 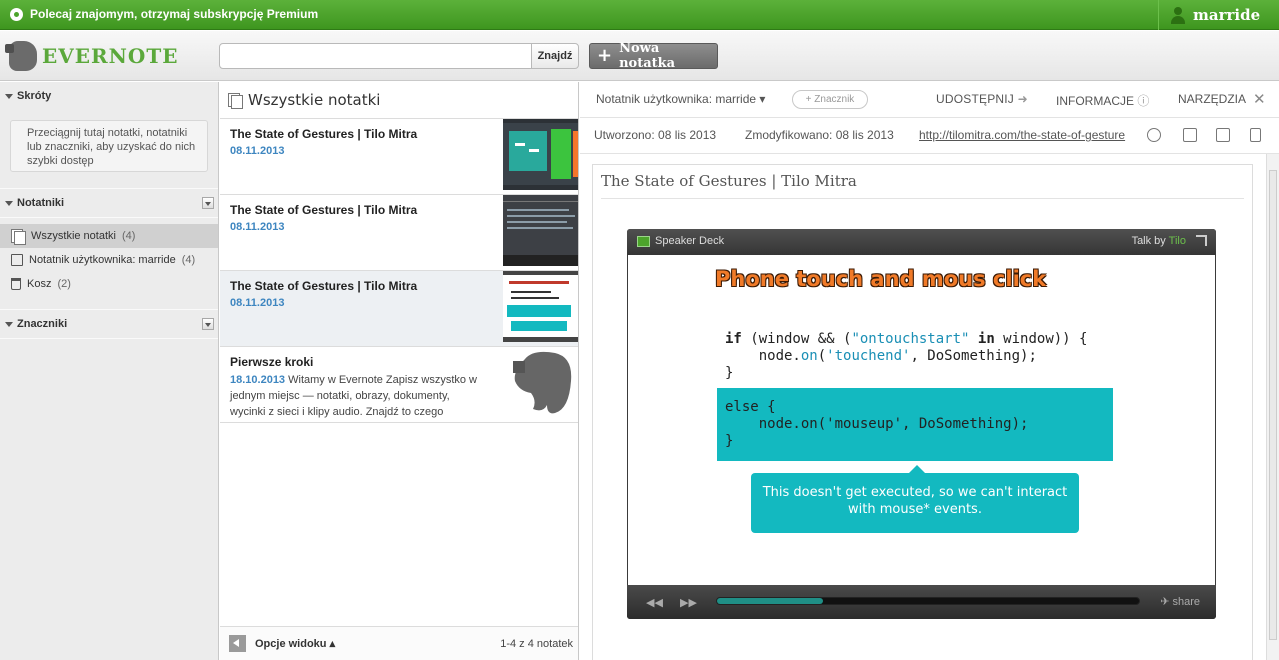 I want to click on notebook-selector: Notatnik użytkownika: marride ▾, so click(x=680, y=99).